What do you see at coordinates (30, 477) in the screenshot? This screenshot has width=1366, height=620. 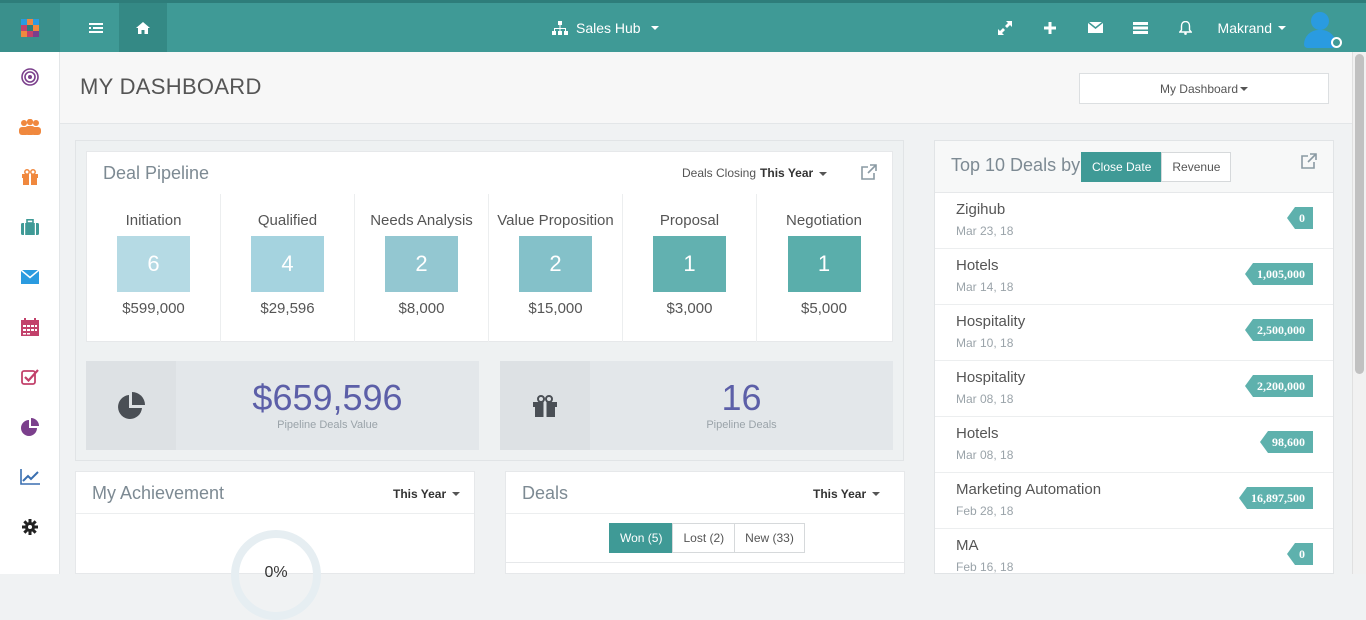 I see `sidebar-item-analytics` at bounding box center [30, 477].